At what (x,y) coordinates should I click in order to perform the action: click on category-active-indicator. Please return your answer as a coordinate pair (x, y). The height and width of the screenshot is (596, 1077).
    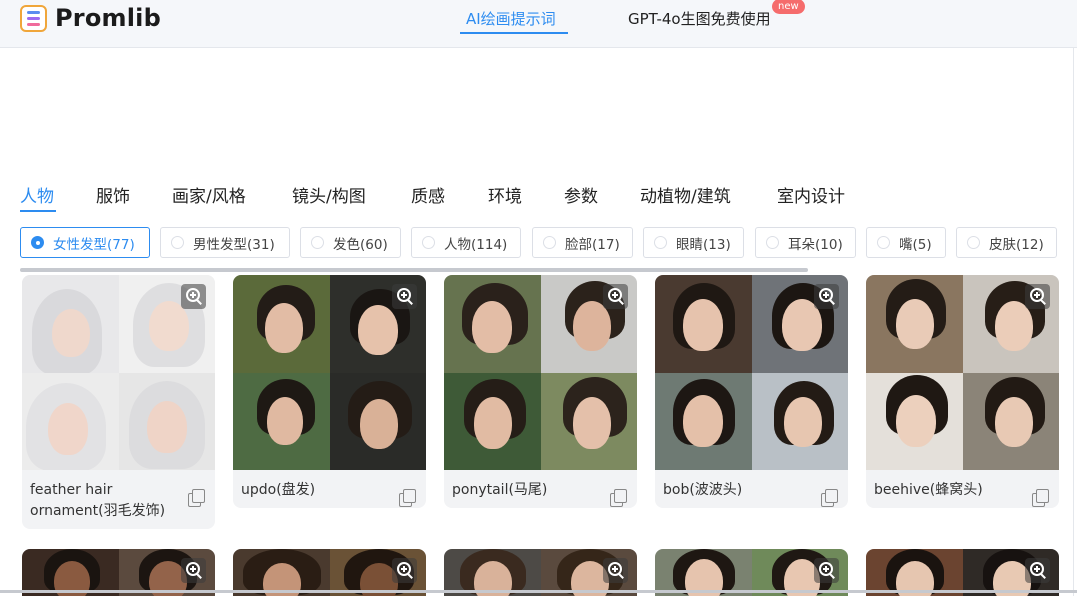
    Looking at the image, I should click on (38, 211).